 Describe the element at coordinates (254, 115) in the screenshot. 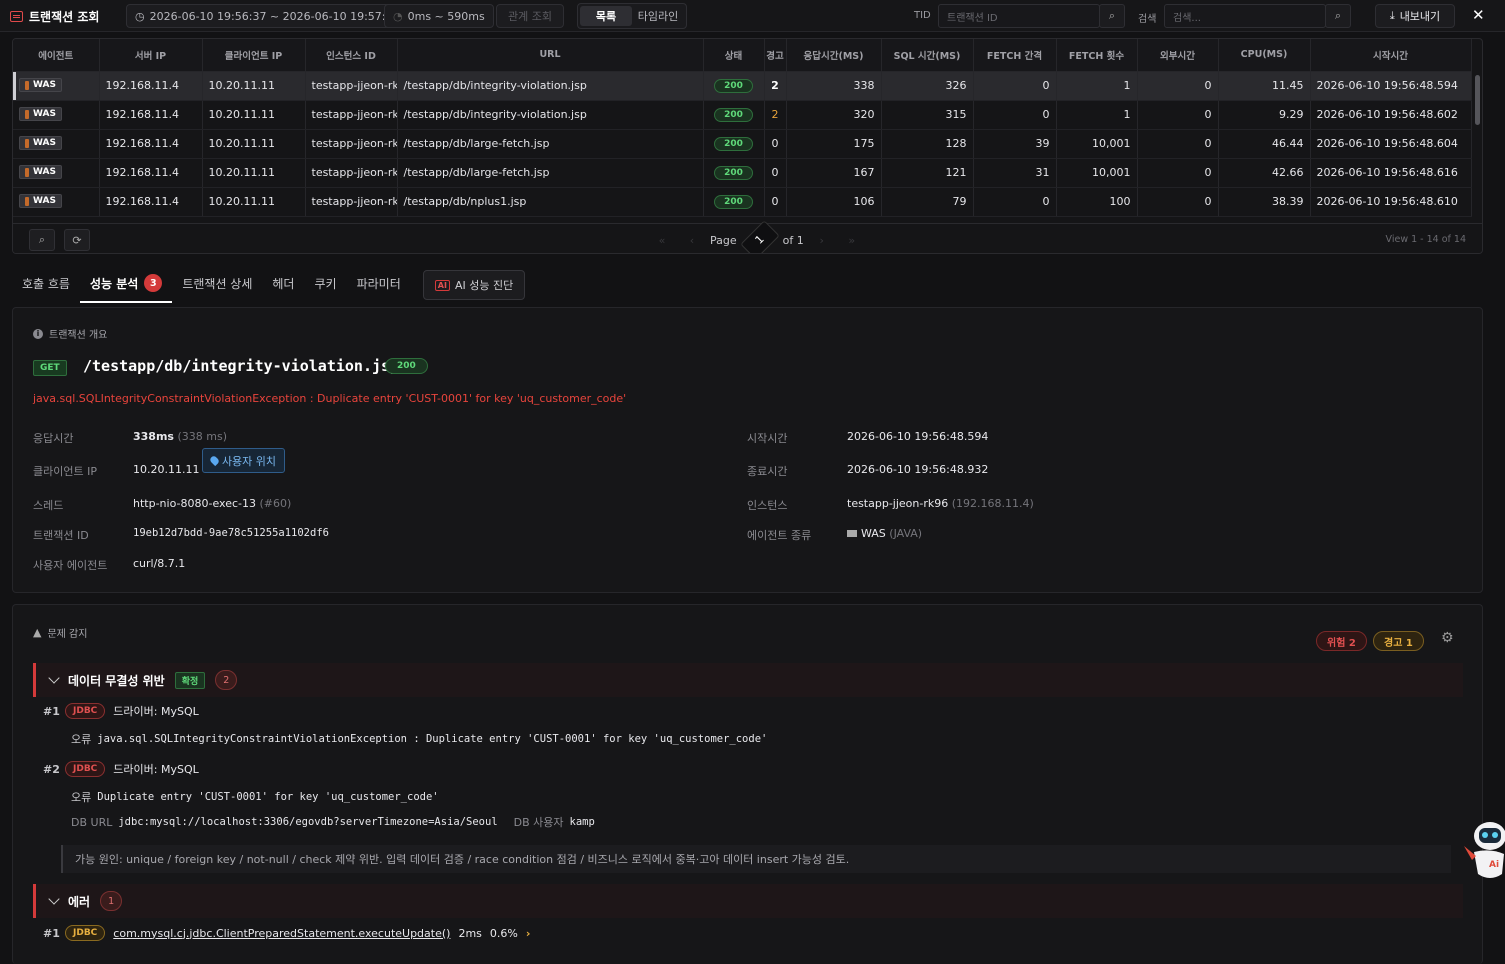

I see `cell-client-ip: 10.20.11.11` at that location.